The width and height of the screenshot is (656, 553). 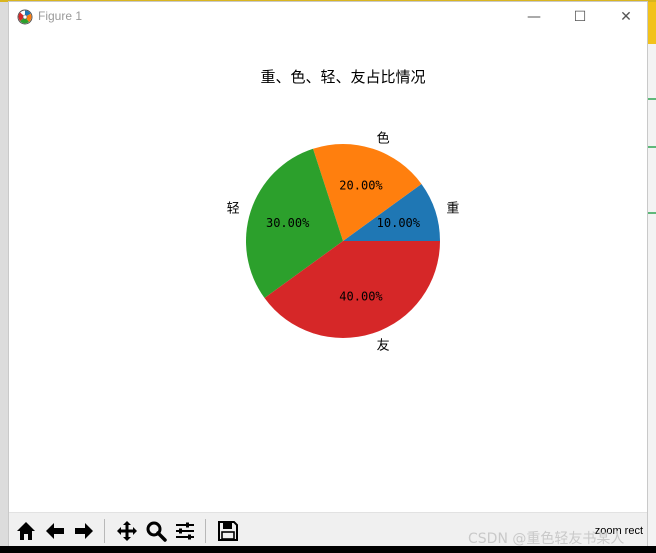 I want to click on maximize-icon: ☐, so click(x=580, y=17).